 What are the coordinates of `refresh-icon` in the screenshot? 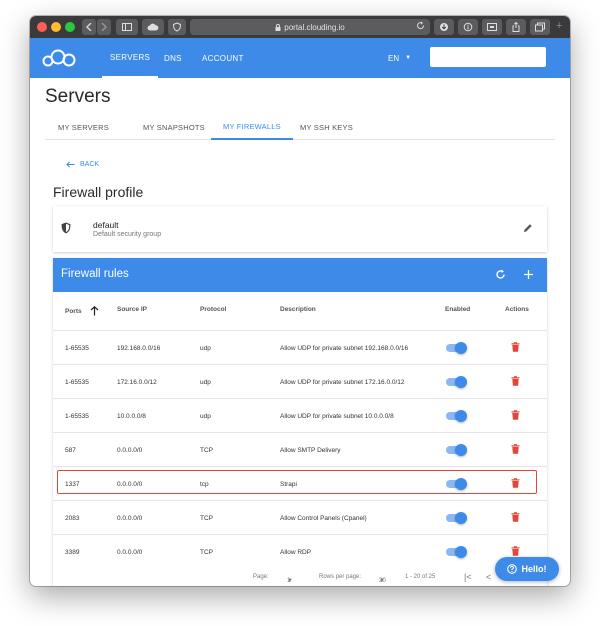 It's located at (500, 274).